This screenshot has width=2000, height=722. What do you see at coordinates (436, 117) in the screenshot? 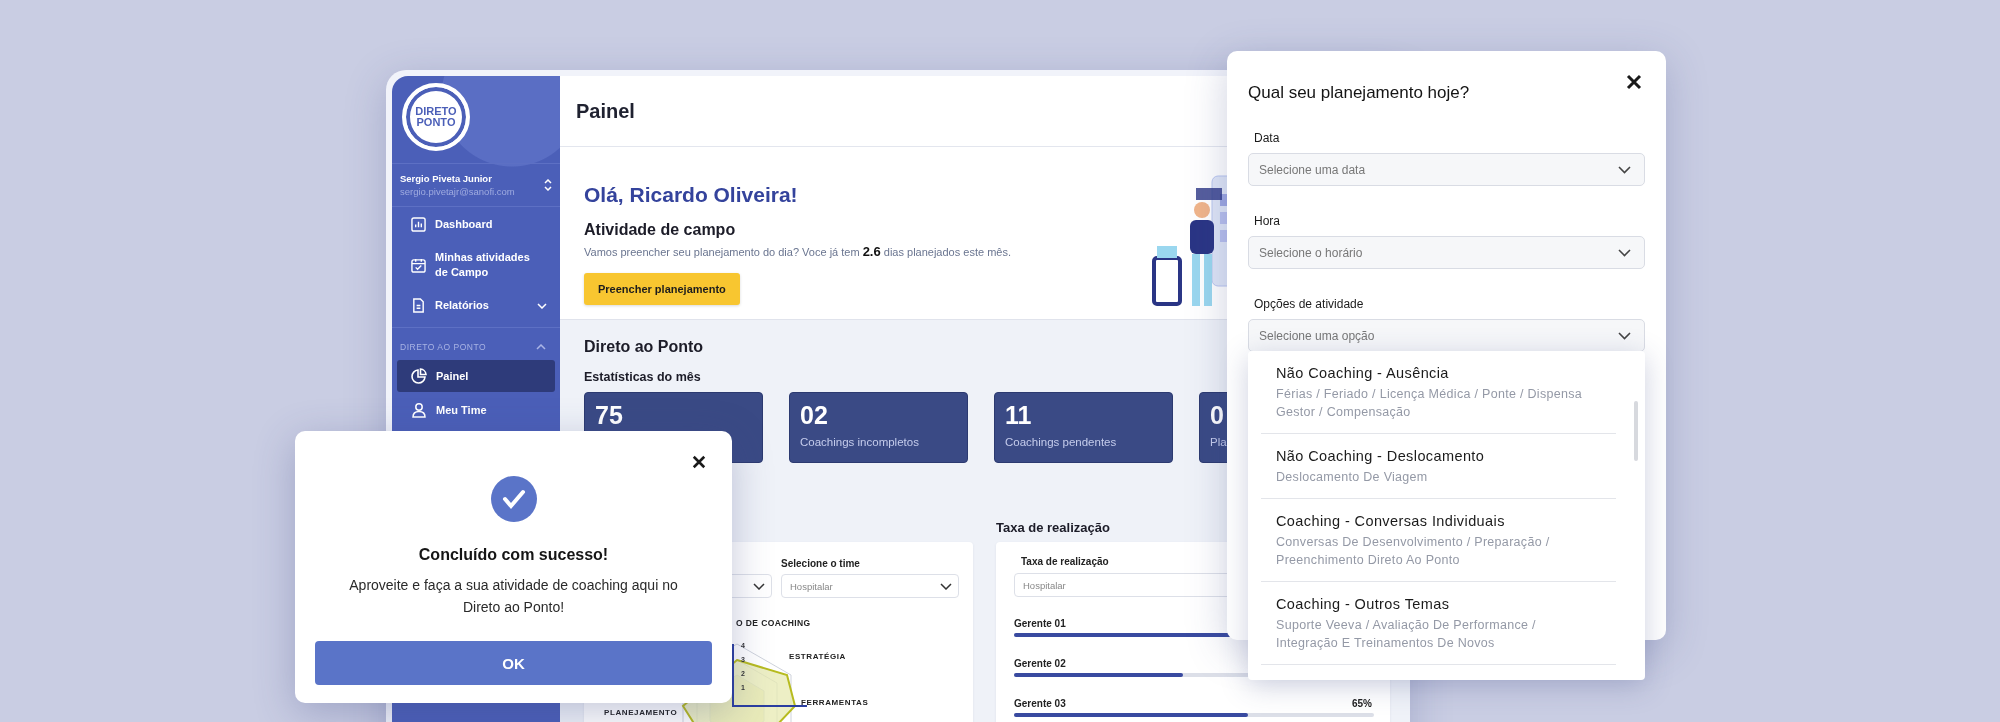
I see `logo: DIRETO PONTO` at bounding box center [436, 117].